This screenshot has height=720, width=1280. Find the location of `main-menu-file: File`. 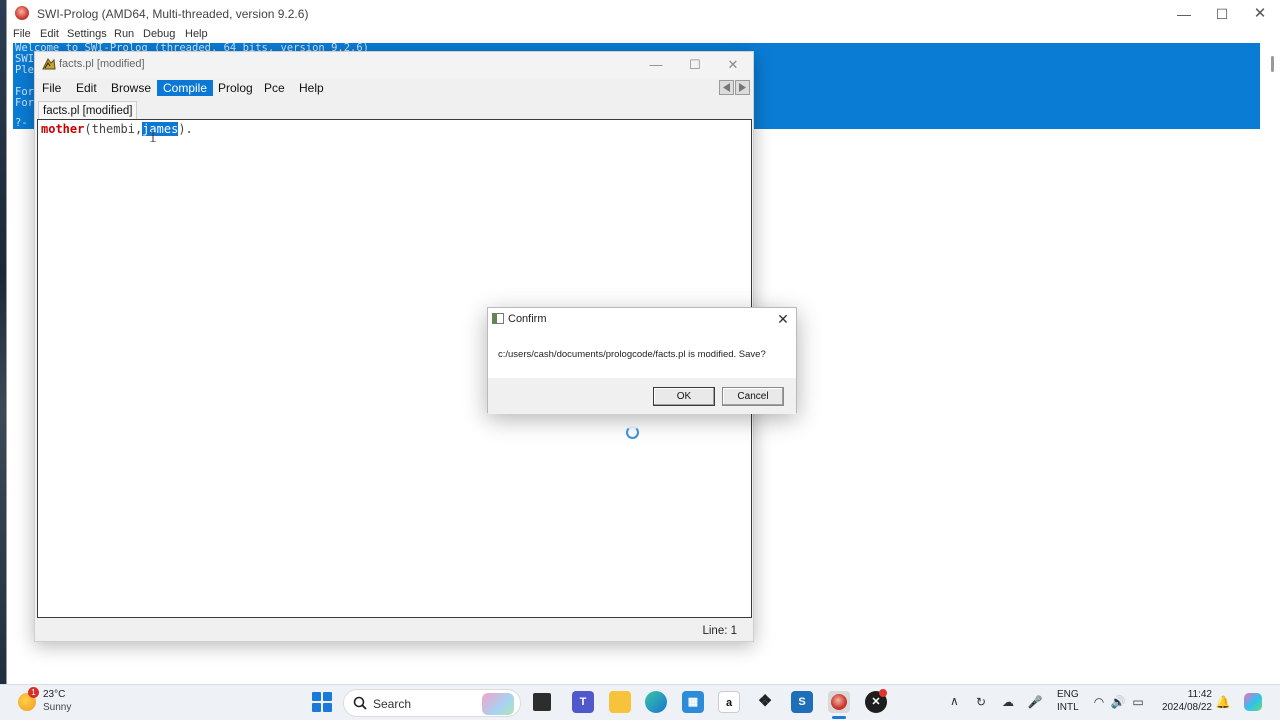

main-menu-file: File is located at coordinates (22, 34).